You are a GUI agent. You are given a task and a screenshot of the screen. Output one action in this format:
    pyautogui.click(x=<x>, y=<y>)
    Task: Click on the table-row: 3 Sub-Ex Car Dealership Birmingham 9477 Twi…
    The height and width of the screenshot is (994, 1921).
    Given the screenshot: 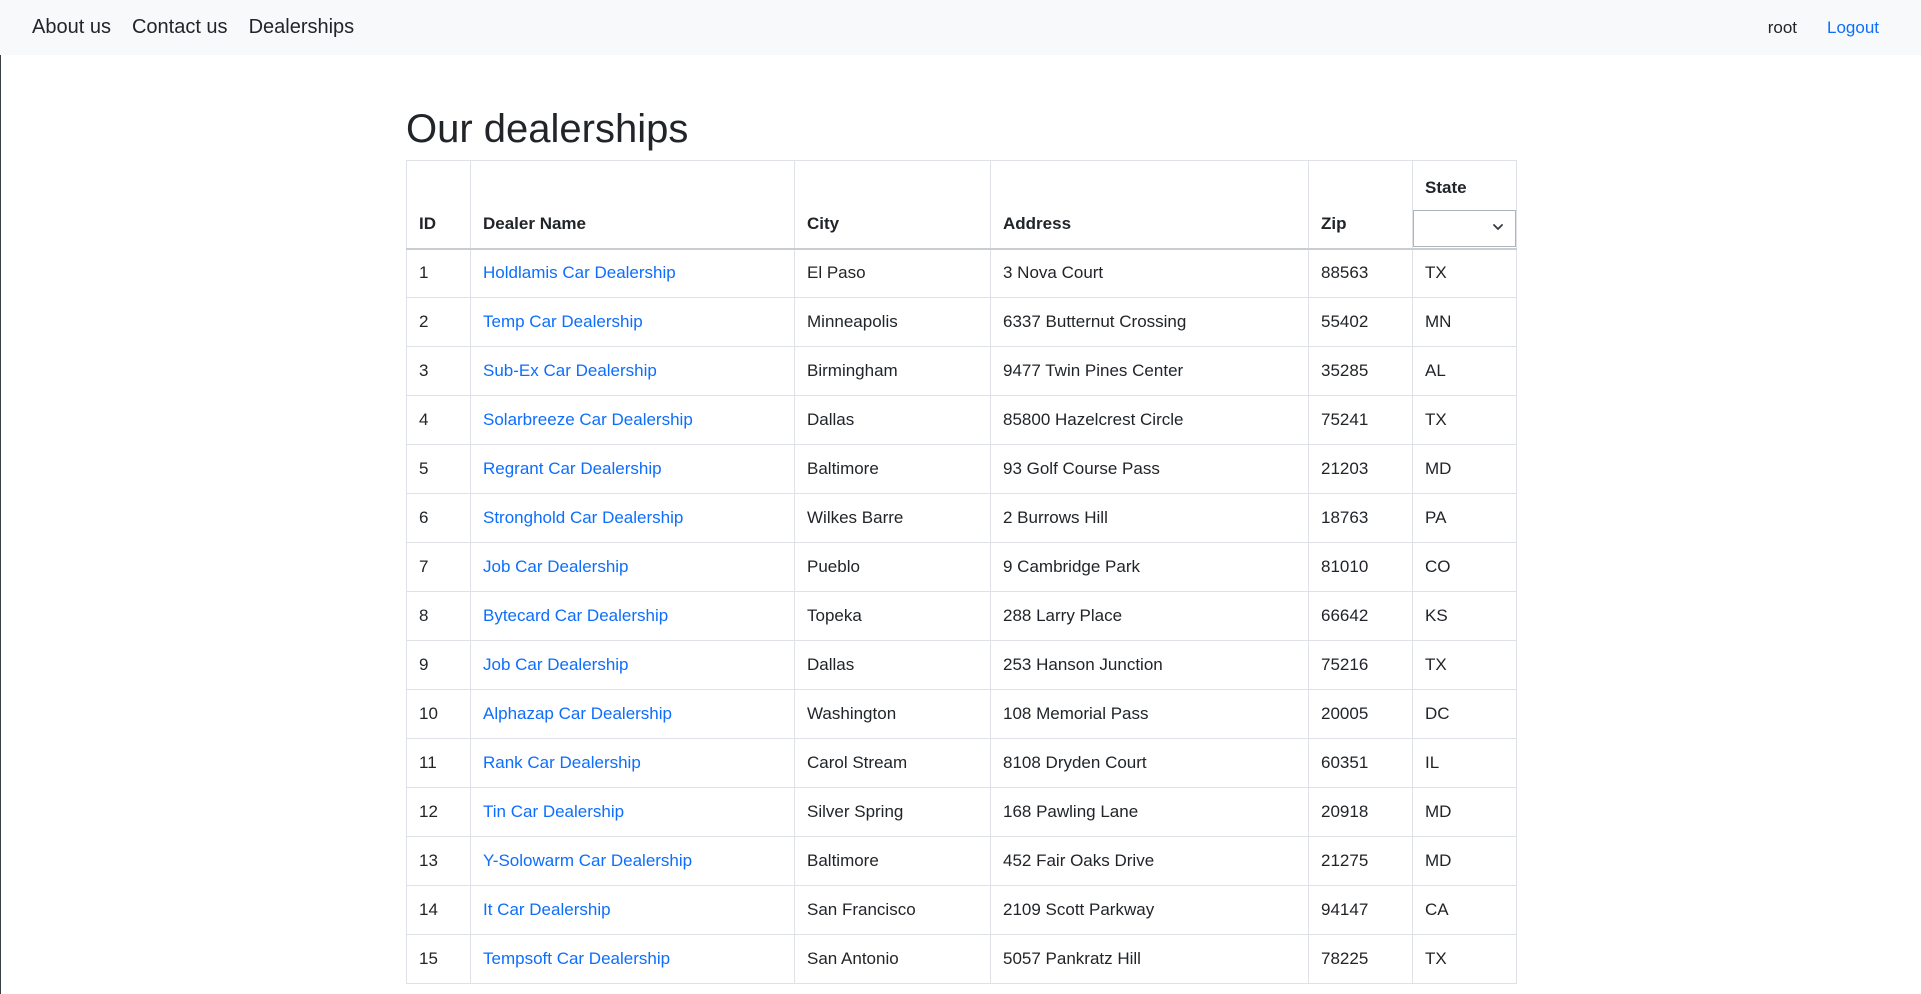 What is the action you would take?
    pyautogui.click(x=961, y=371)
    